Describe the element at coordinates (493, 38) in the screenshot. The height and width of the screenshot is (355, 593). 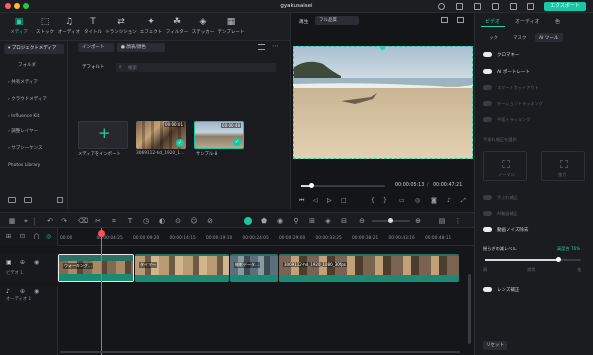
I see `subtab-basic: ック` at that location.